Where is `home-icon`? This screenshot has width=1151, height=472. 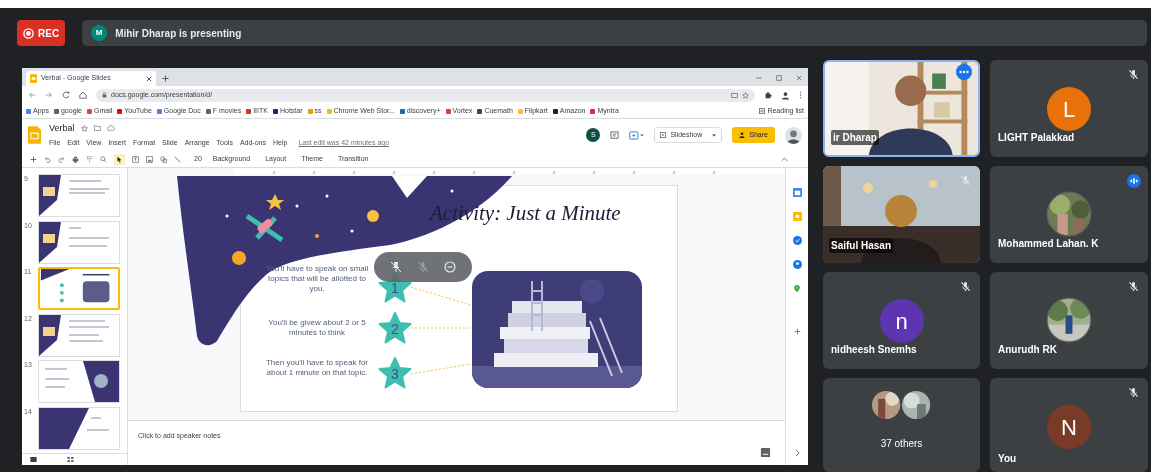
home-icon is located at coordinates (83, 95).